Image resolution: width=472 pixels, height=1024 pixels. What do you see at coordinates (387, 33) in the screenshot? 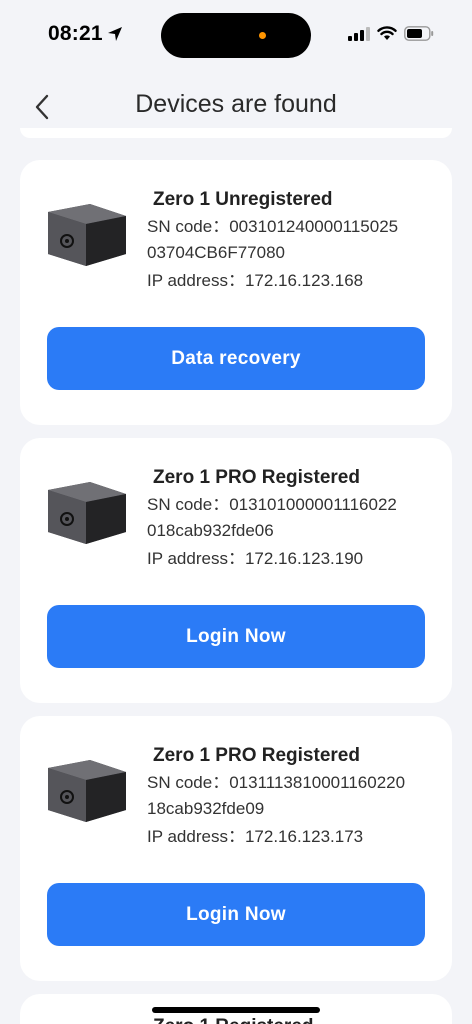
I see `wifi-icon` at bounding box center [387, 33].